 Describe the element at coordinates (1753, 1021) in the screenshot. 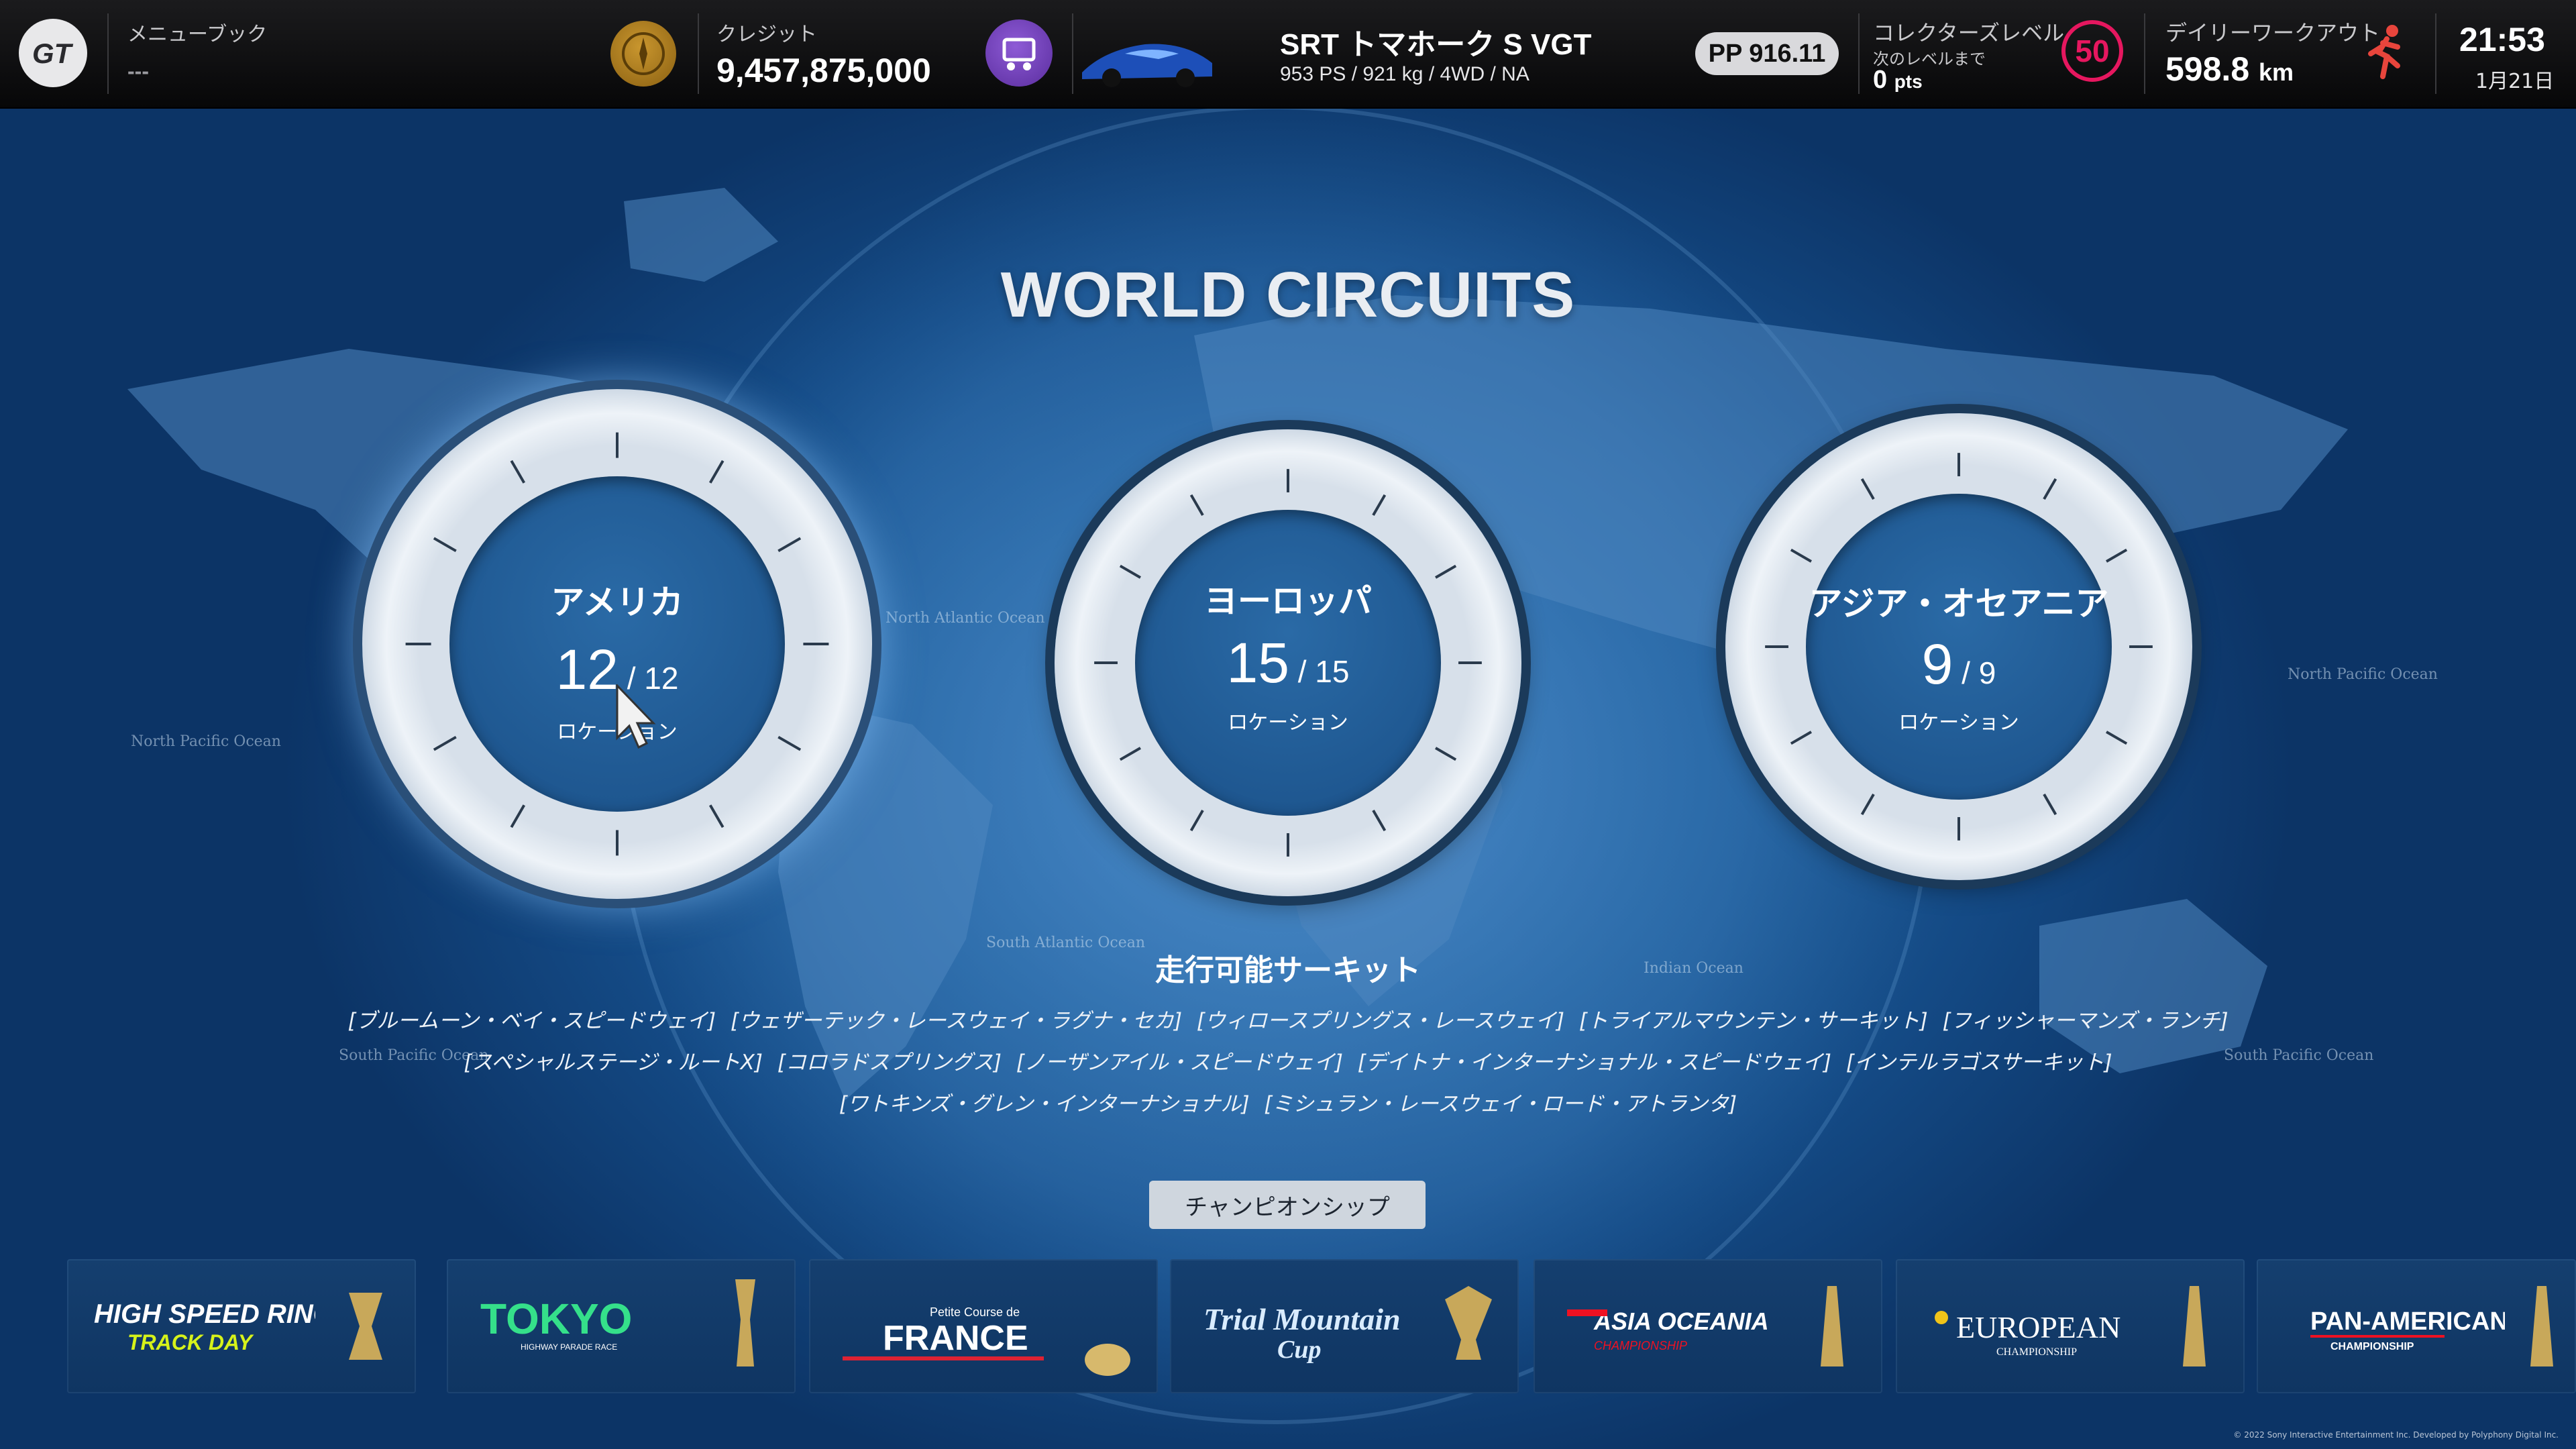

I see `circuit-item: [トライアルマウンテン・サーキット]` at that location.